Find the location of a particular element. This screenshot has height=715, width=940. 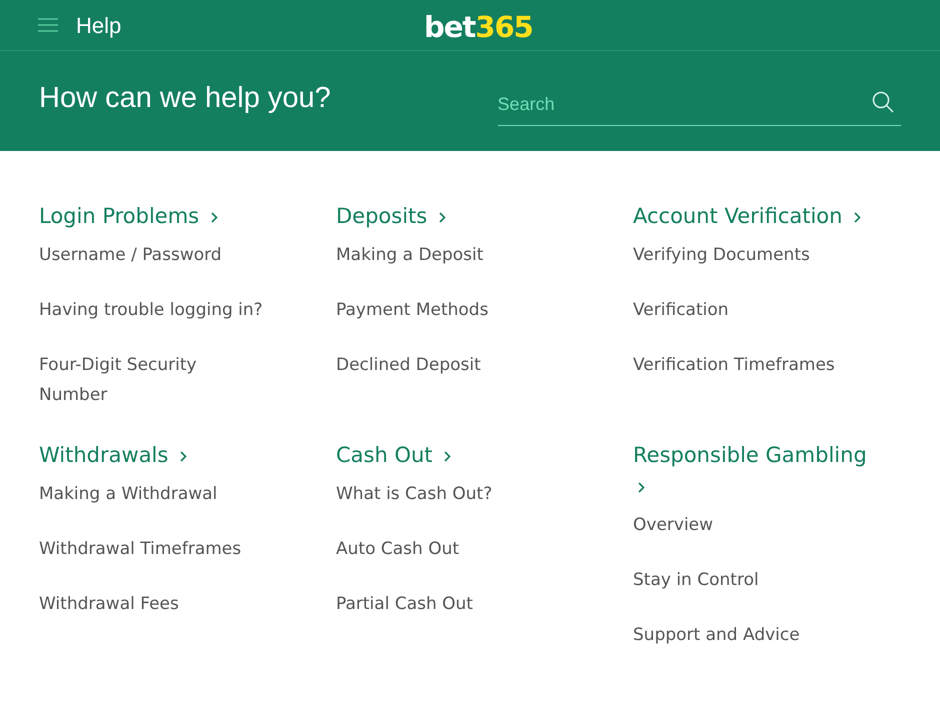

help-link: Making a Deposit is located at coordinates (449, 255).